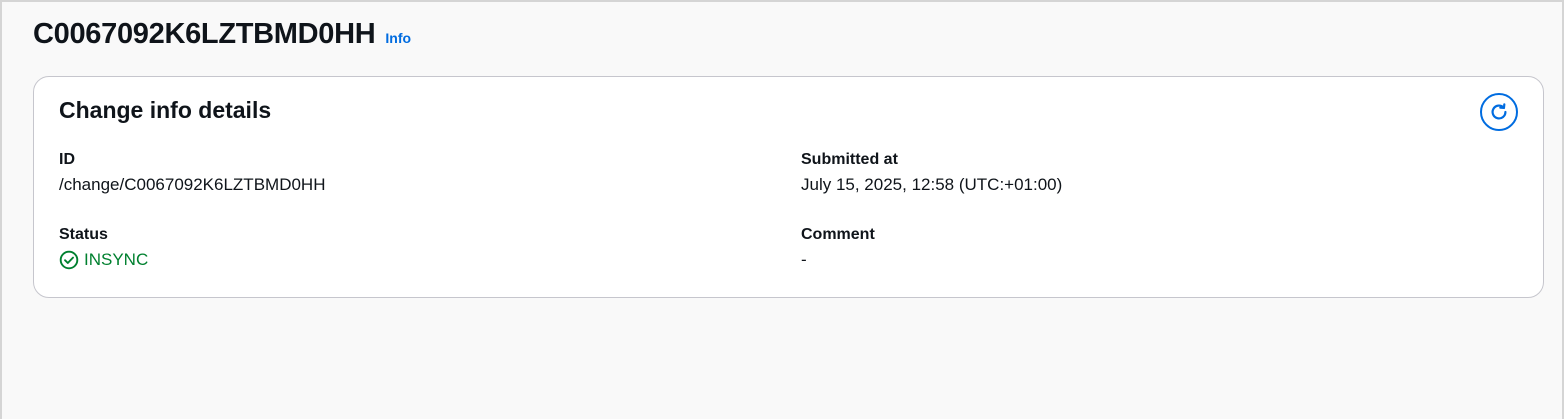  I want to click on field-status: Status INSYNC, so click(103, 248).